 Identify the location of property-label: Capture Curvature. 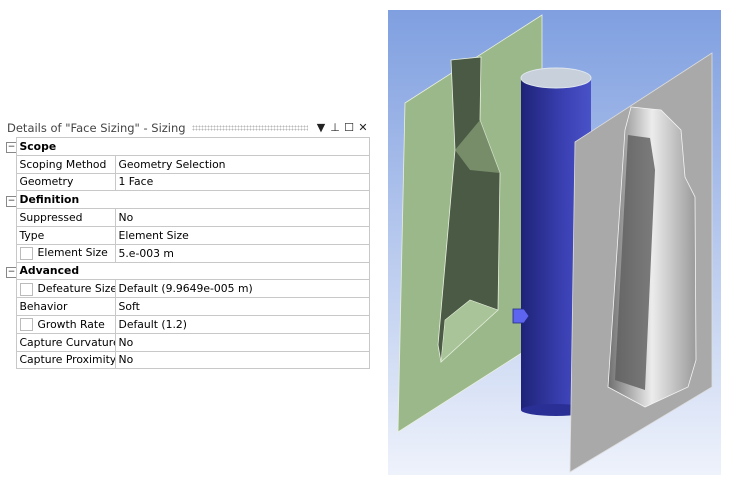
(65, 342).